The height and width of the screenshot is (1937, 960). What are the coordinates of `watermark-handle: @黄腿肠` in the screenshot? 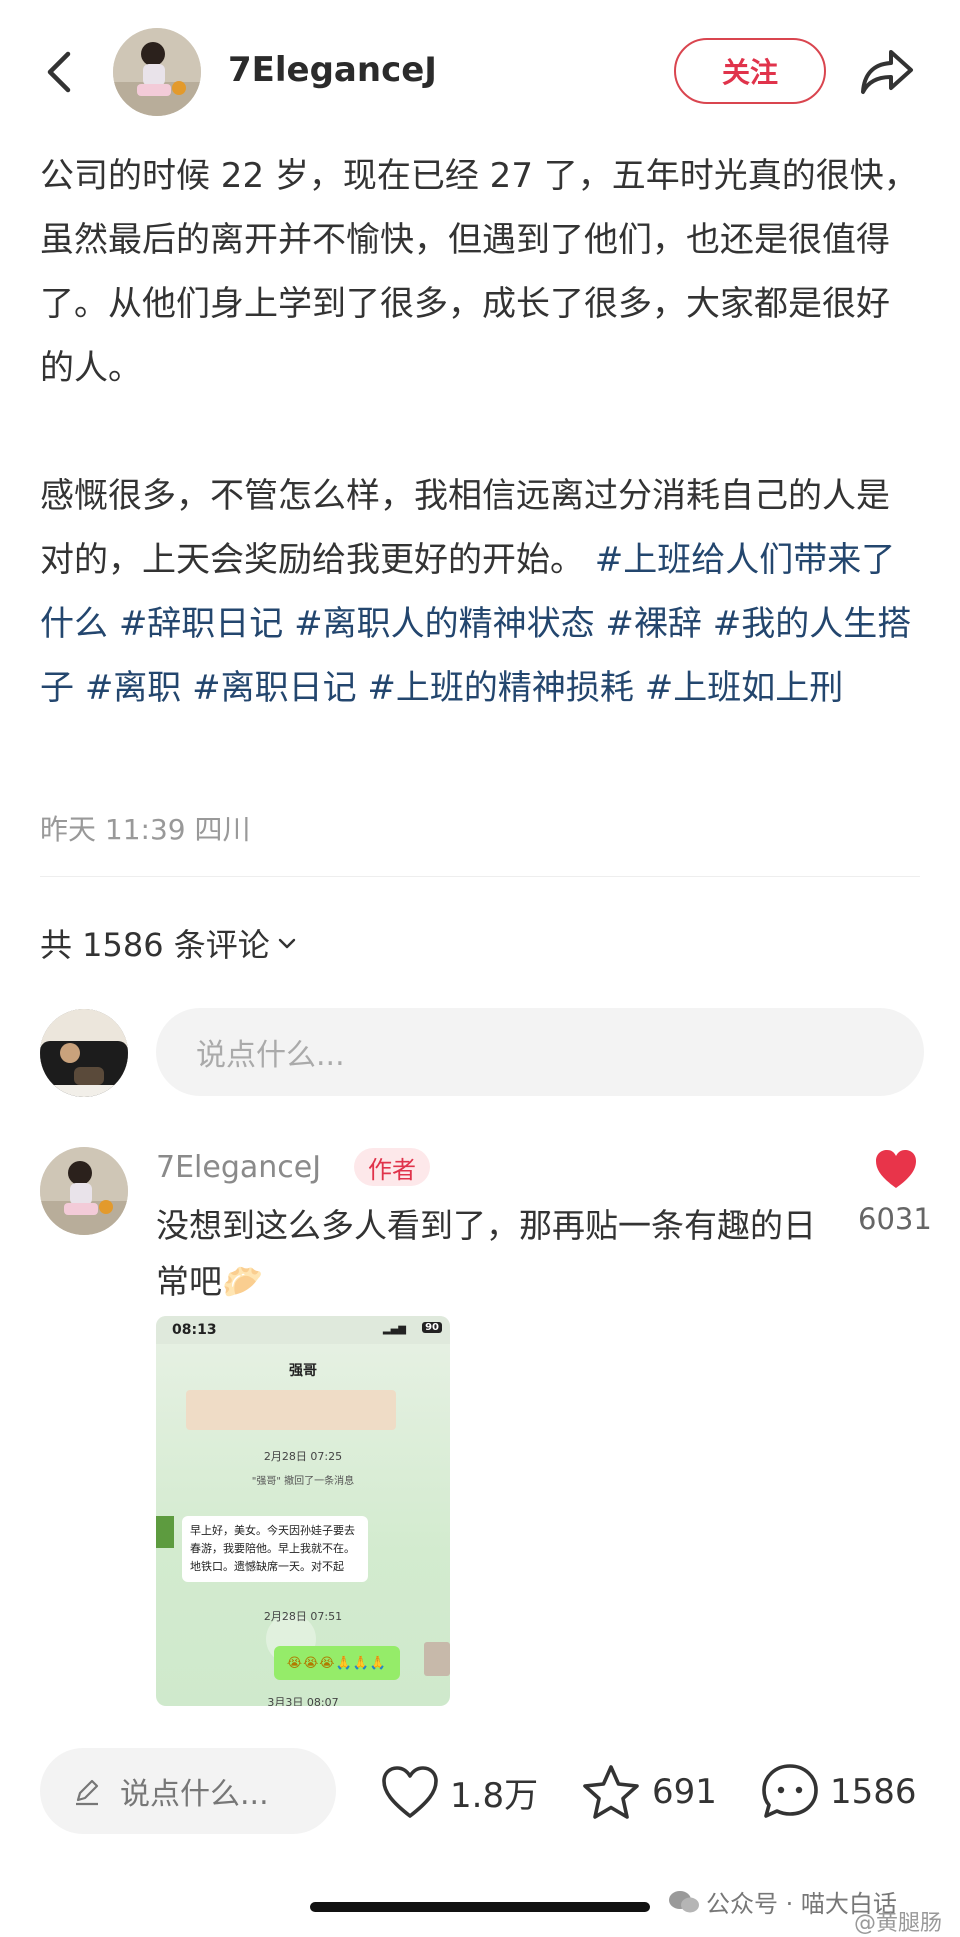 It's located at (898, 1923).